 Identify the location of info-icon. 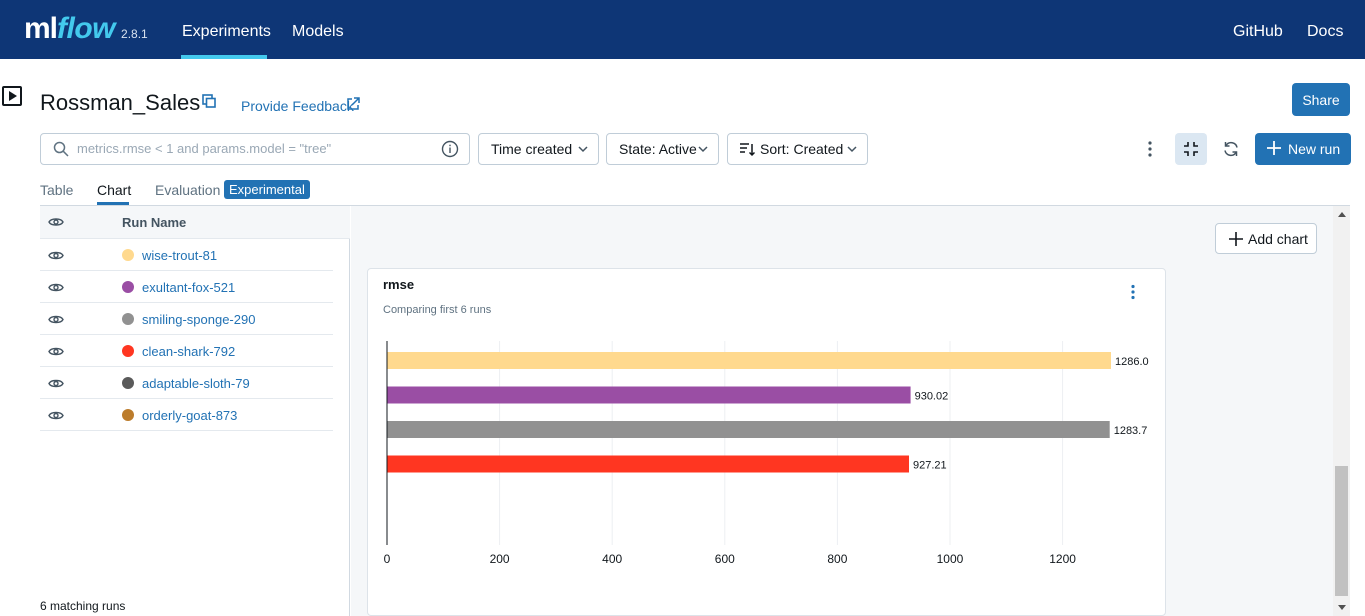
(450, 149).